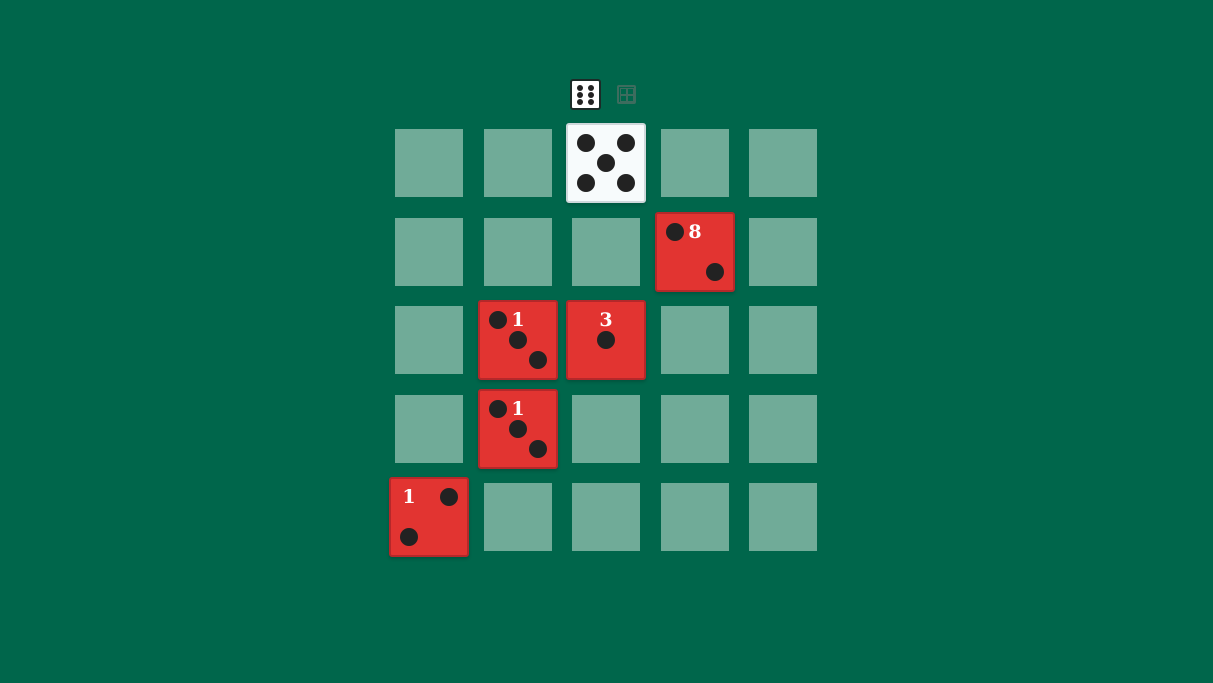  Describe the element at coordinates (695, 252) in the screenshot. I see `placed-die: 8` at that location.